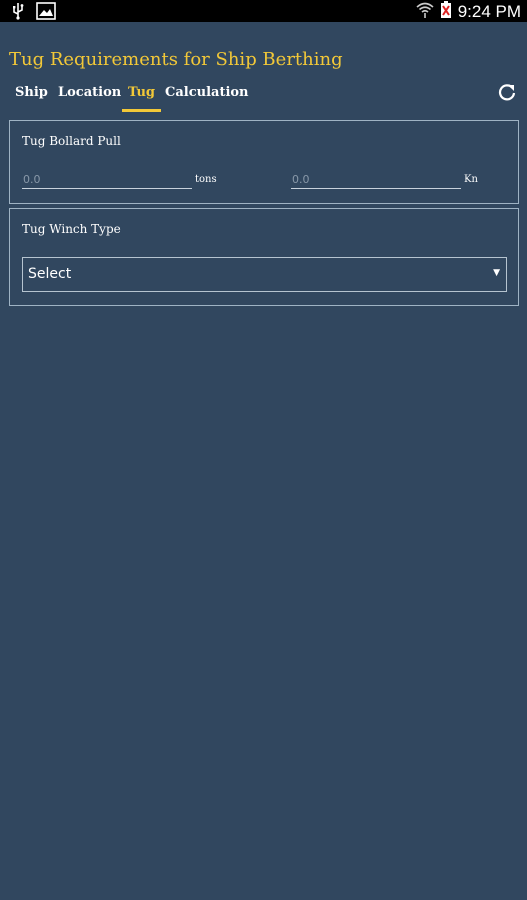 The height and width of the screenshot is (900, 527). Describe the element at coordinates (176, 59) in the screenshot. I see `app-title: Tug Requirements for Ship Berthing` at that location.